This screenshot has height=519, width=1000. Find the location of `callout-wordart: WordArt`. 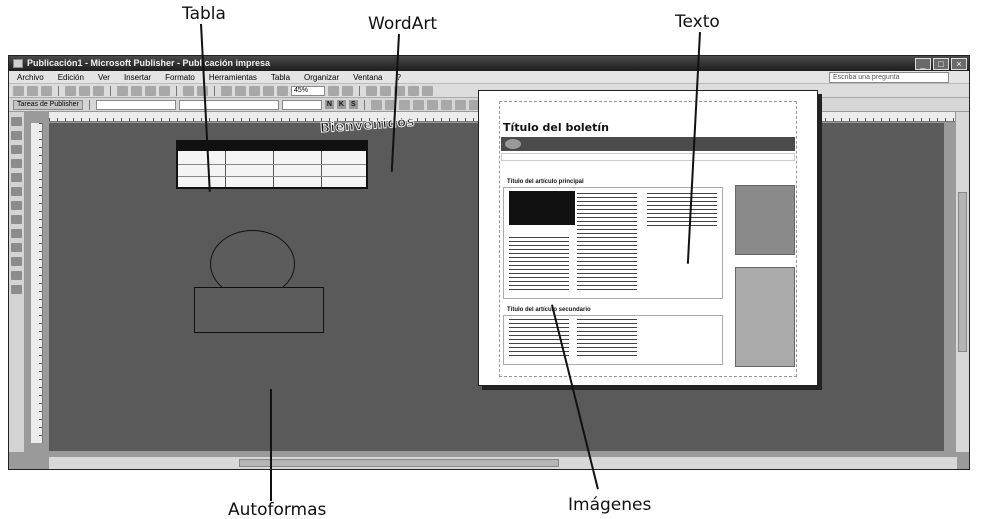

callout-wordart: WordArt is located at coordinates (402, 24).